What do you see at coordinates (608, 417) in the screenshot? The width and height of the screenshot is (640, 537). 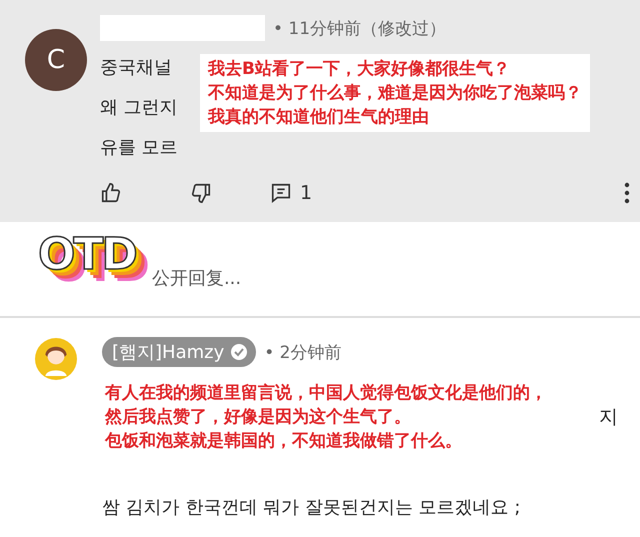 I see `comment-text: 지` at bounding box center [608, 417].